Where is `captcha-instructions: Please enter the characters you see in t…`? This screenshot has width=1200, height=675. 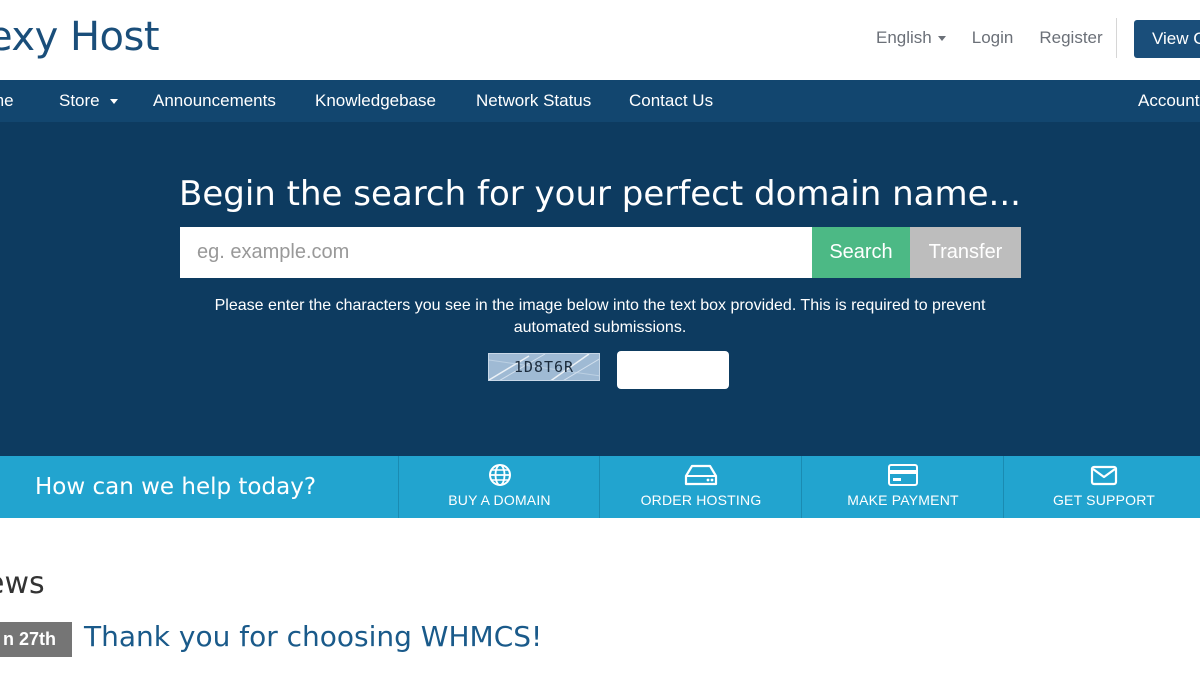
captcha-instructions: Please enter the characters you see in t… is located at coordinates (600, 316).